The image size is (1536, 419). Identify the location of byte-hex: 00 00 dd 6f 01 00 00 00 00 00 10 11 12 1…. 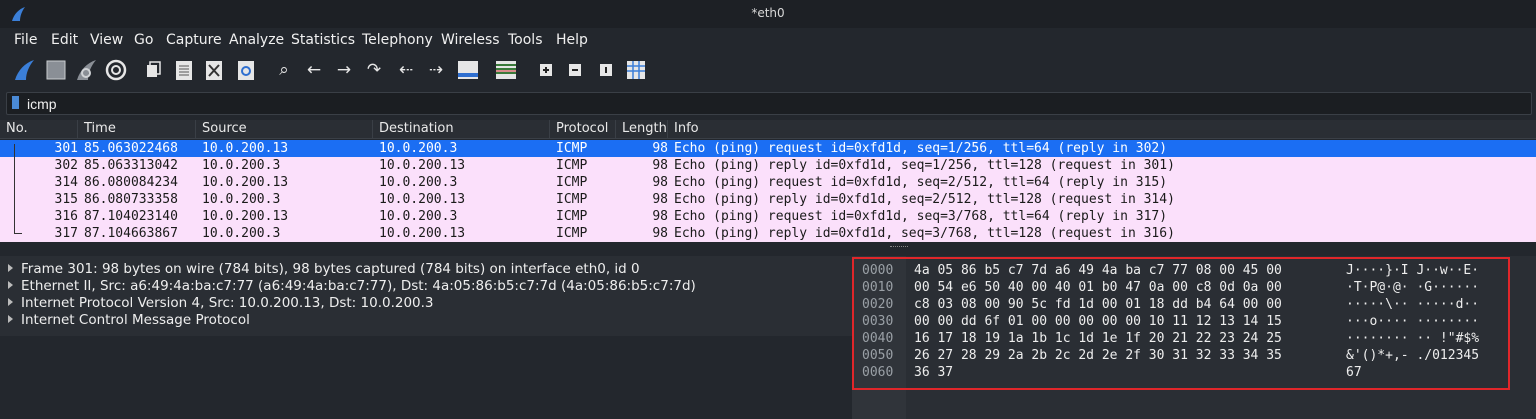
(1098, 321).